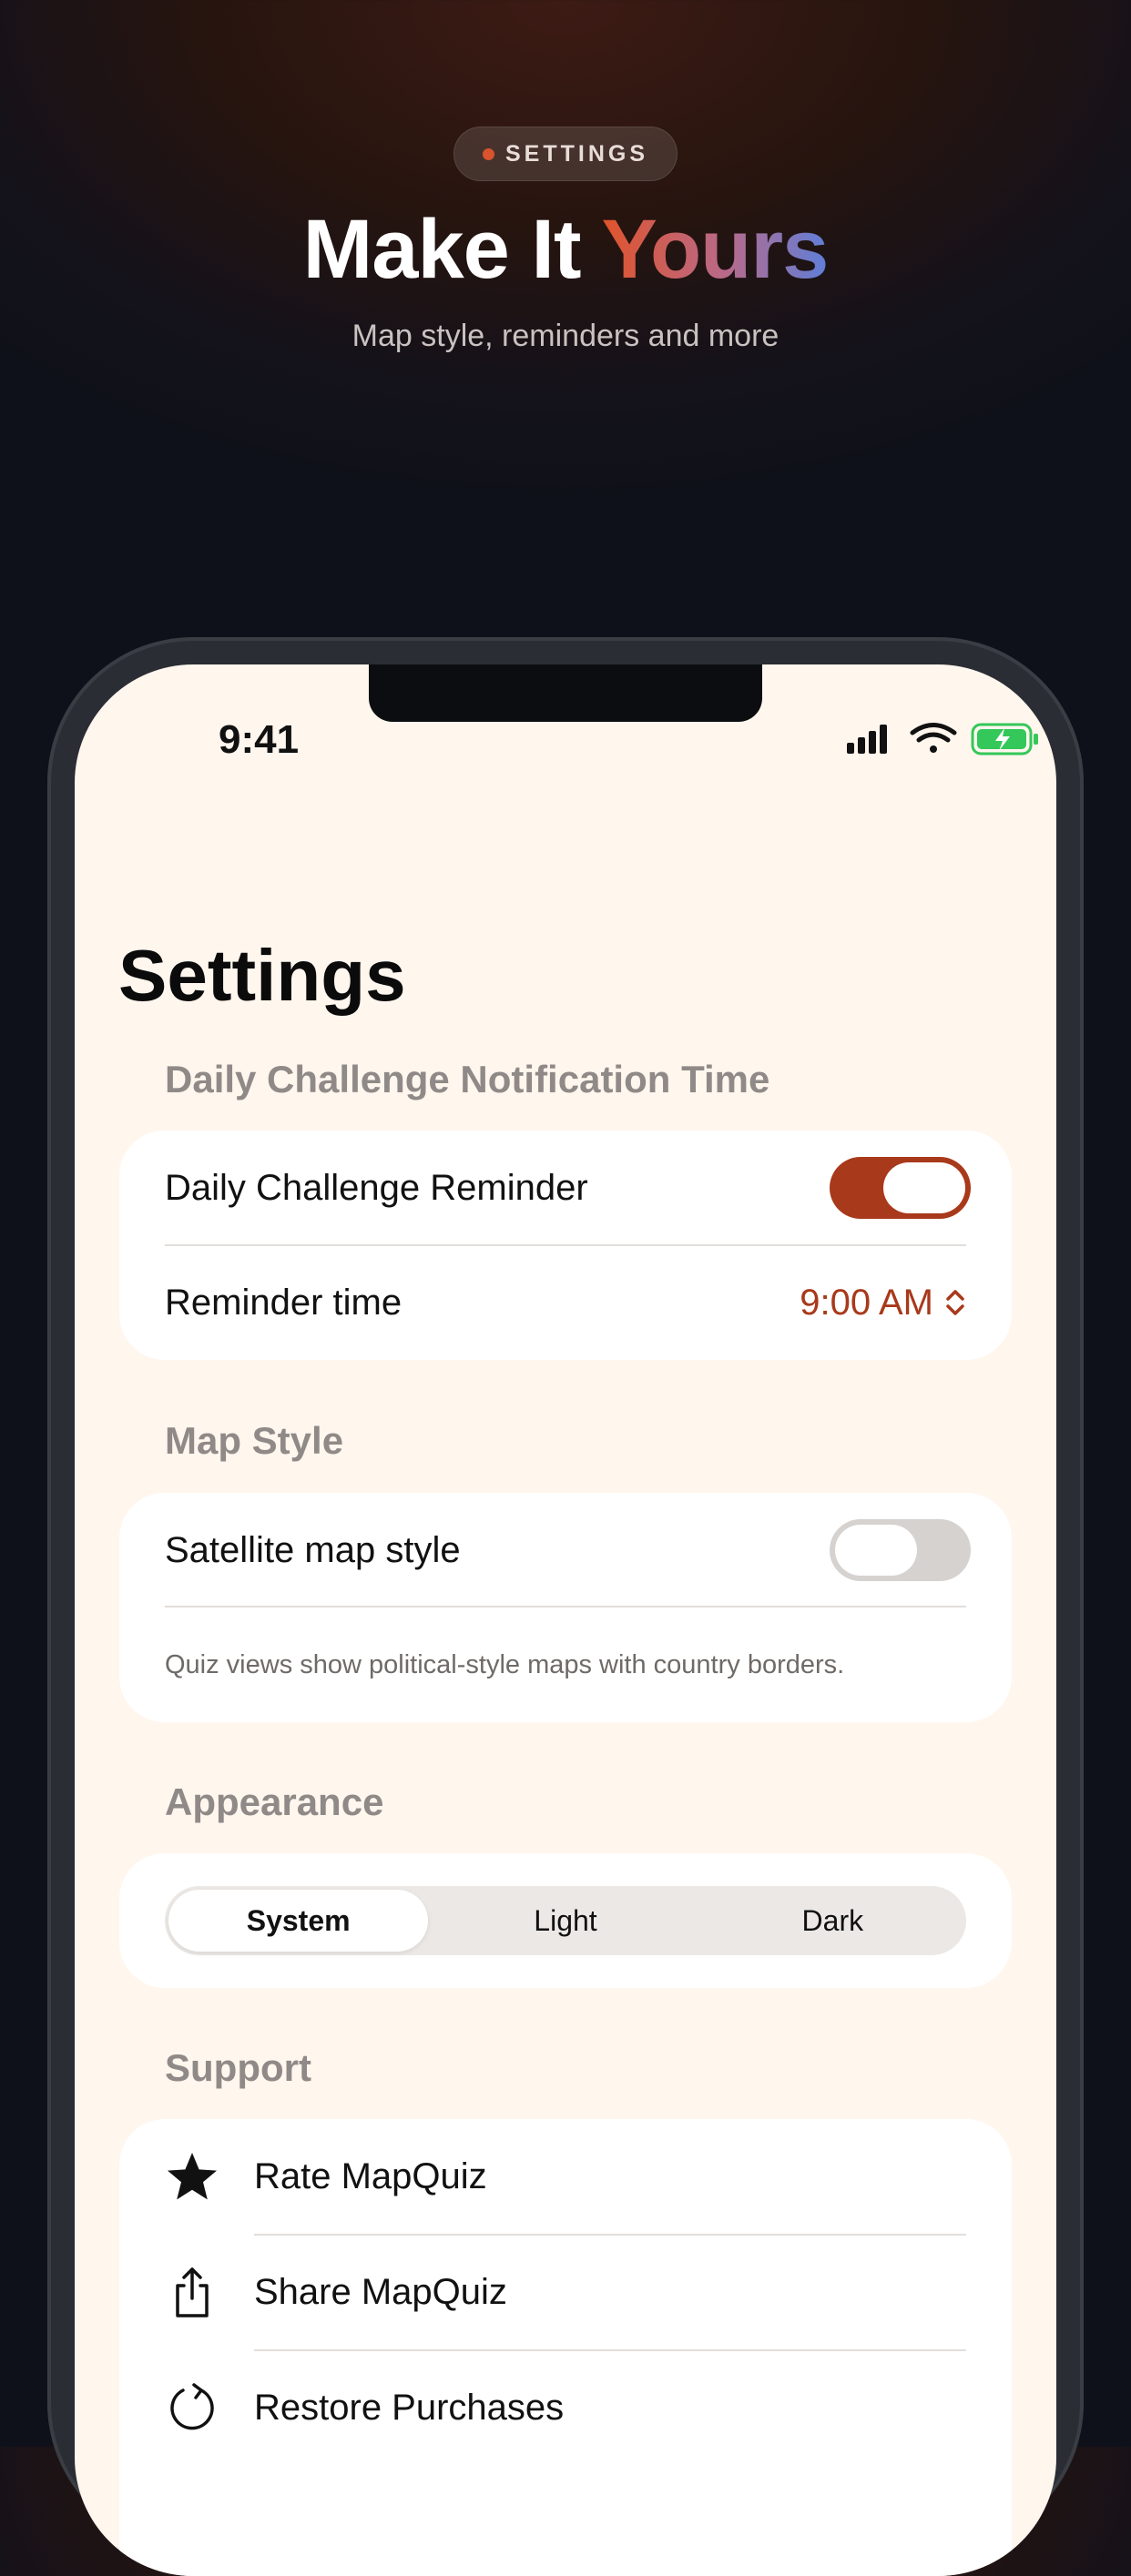 The width and height of the screenshot is (1131, 2576). I want to click on share-icon, so click(192, 2293).